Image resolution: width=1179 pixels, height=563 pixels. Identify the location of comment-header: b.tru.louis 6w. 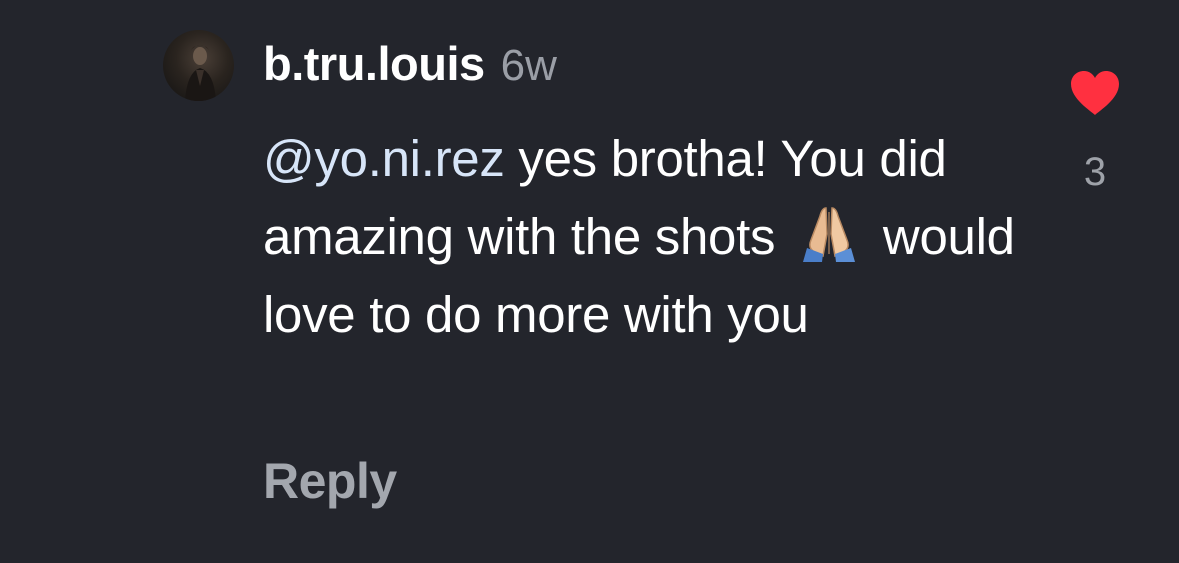
(410, 66).